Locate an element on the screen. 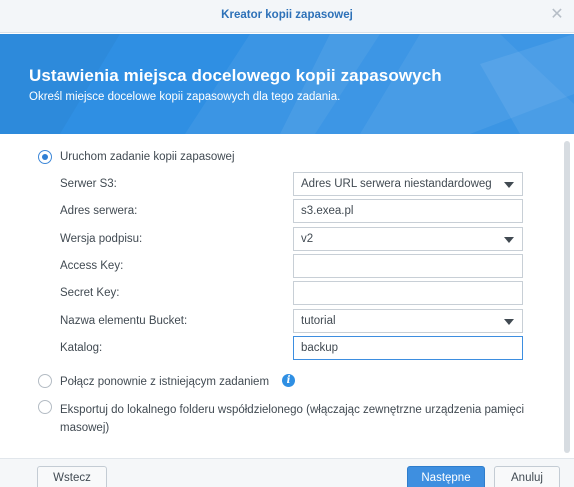  signature-version-select: v2 is located at coordinates (408, 239).